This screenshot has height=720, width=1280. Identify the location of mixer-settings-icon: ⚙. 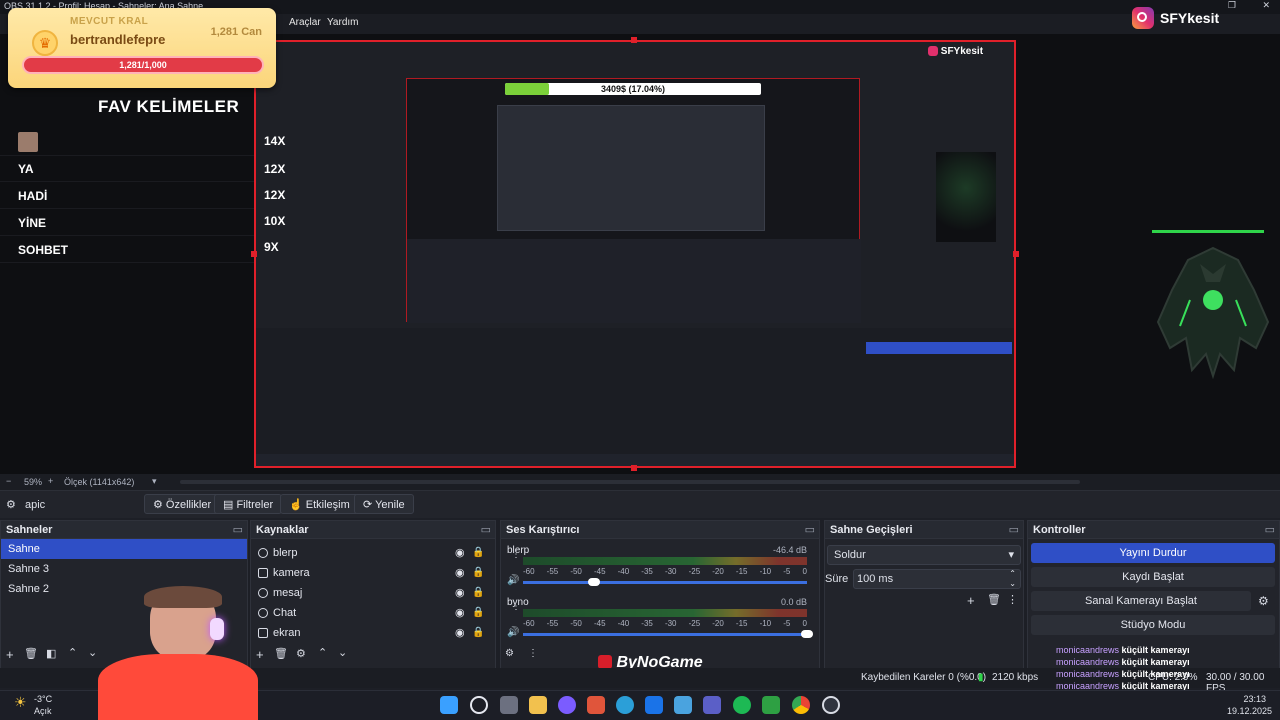
(509, 653).